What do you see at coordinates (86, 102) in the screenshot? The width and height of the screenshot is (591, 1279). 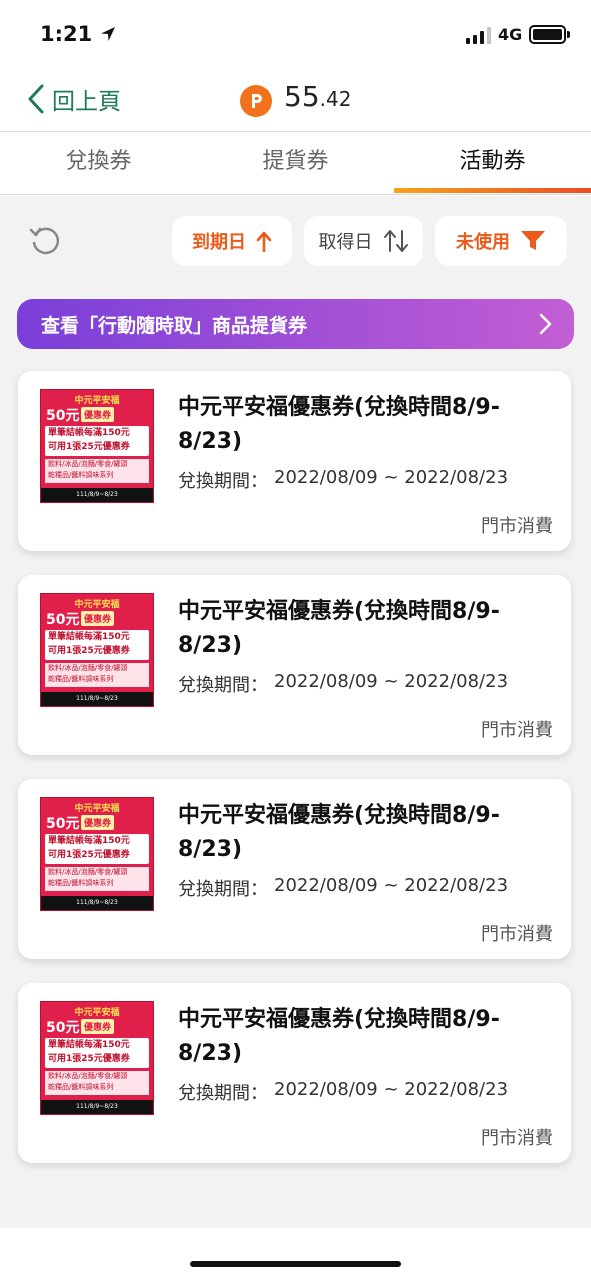 I see `back-label: 回上頁` at bounding box center [86, 102].